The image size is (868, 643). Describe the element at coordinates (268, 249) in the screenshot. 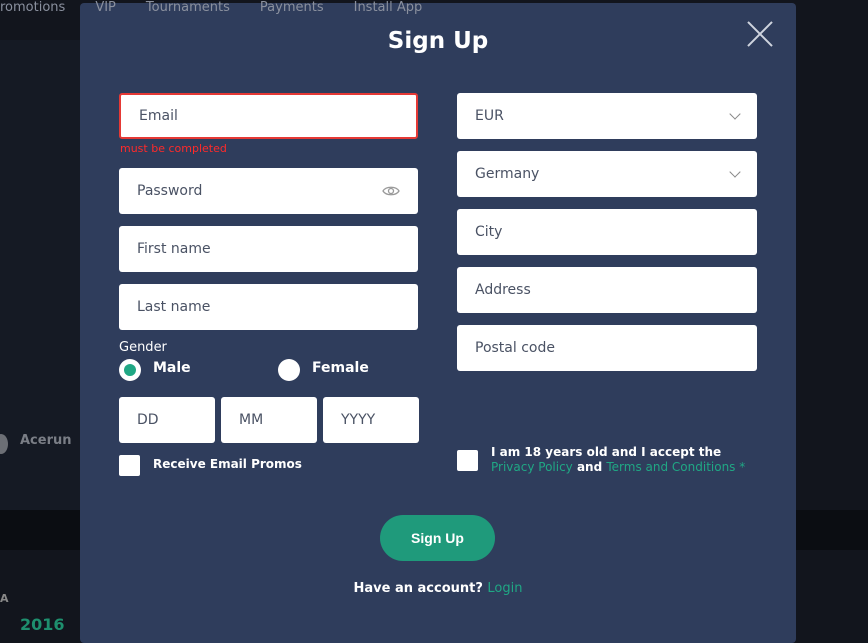

I see `first-name-field: First name` at that location.